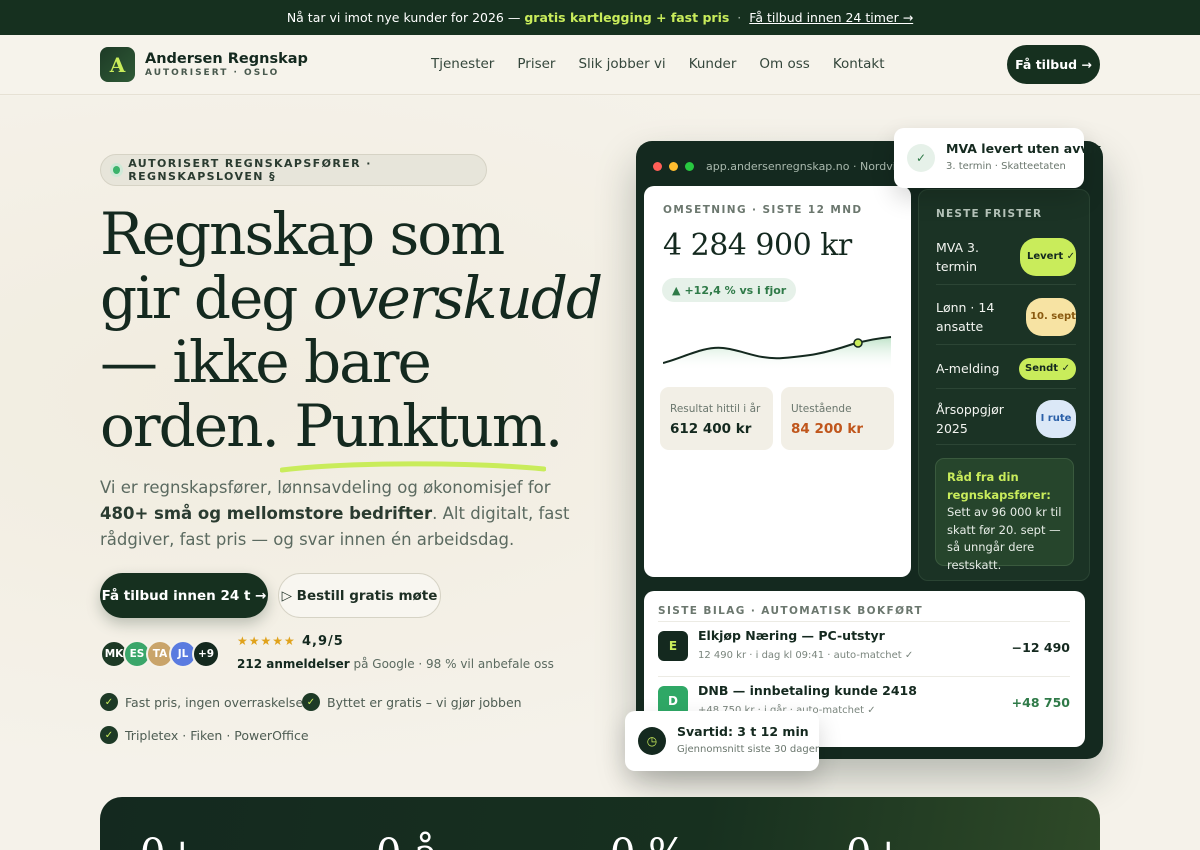  What do you see at coordinates (757, 245) in the screenshot?
I see `revenue-value: 4 284 900 kr` at bounding box center [757, 245].